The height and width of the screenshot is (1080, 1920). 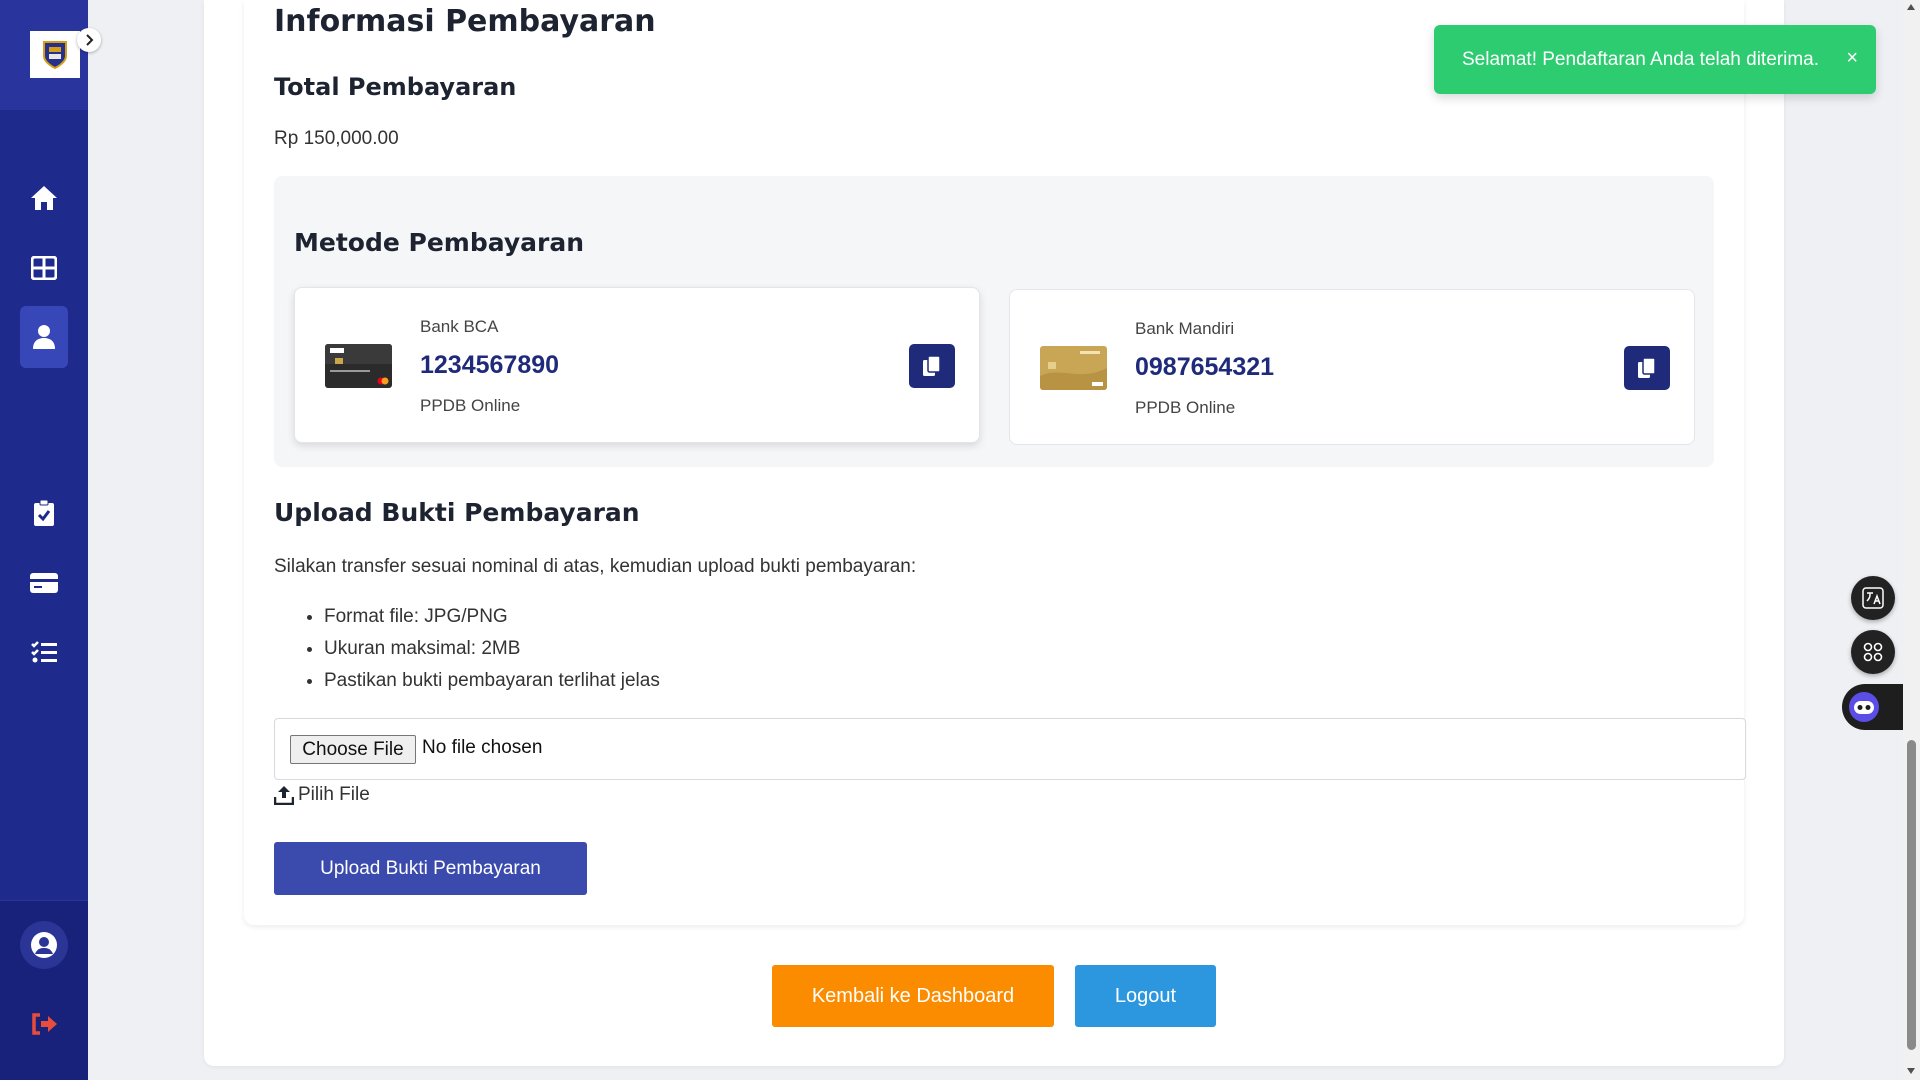 I want to click on bank-name: Bank BCA, so click(x=459, y=326).